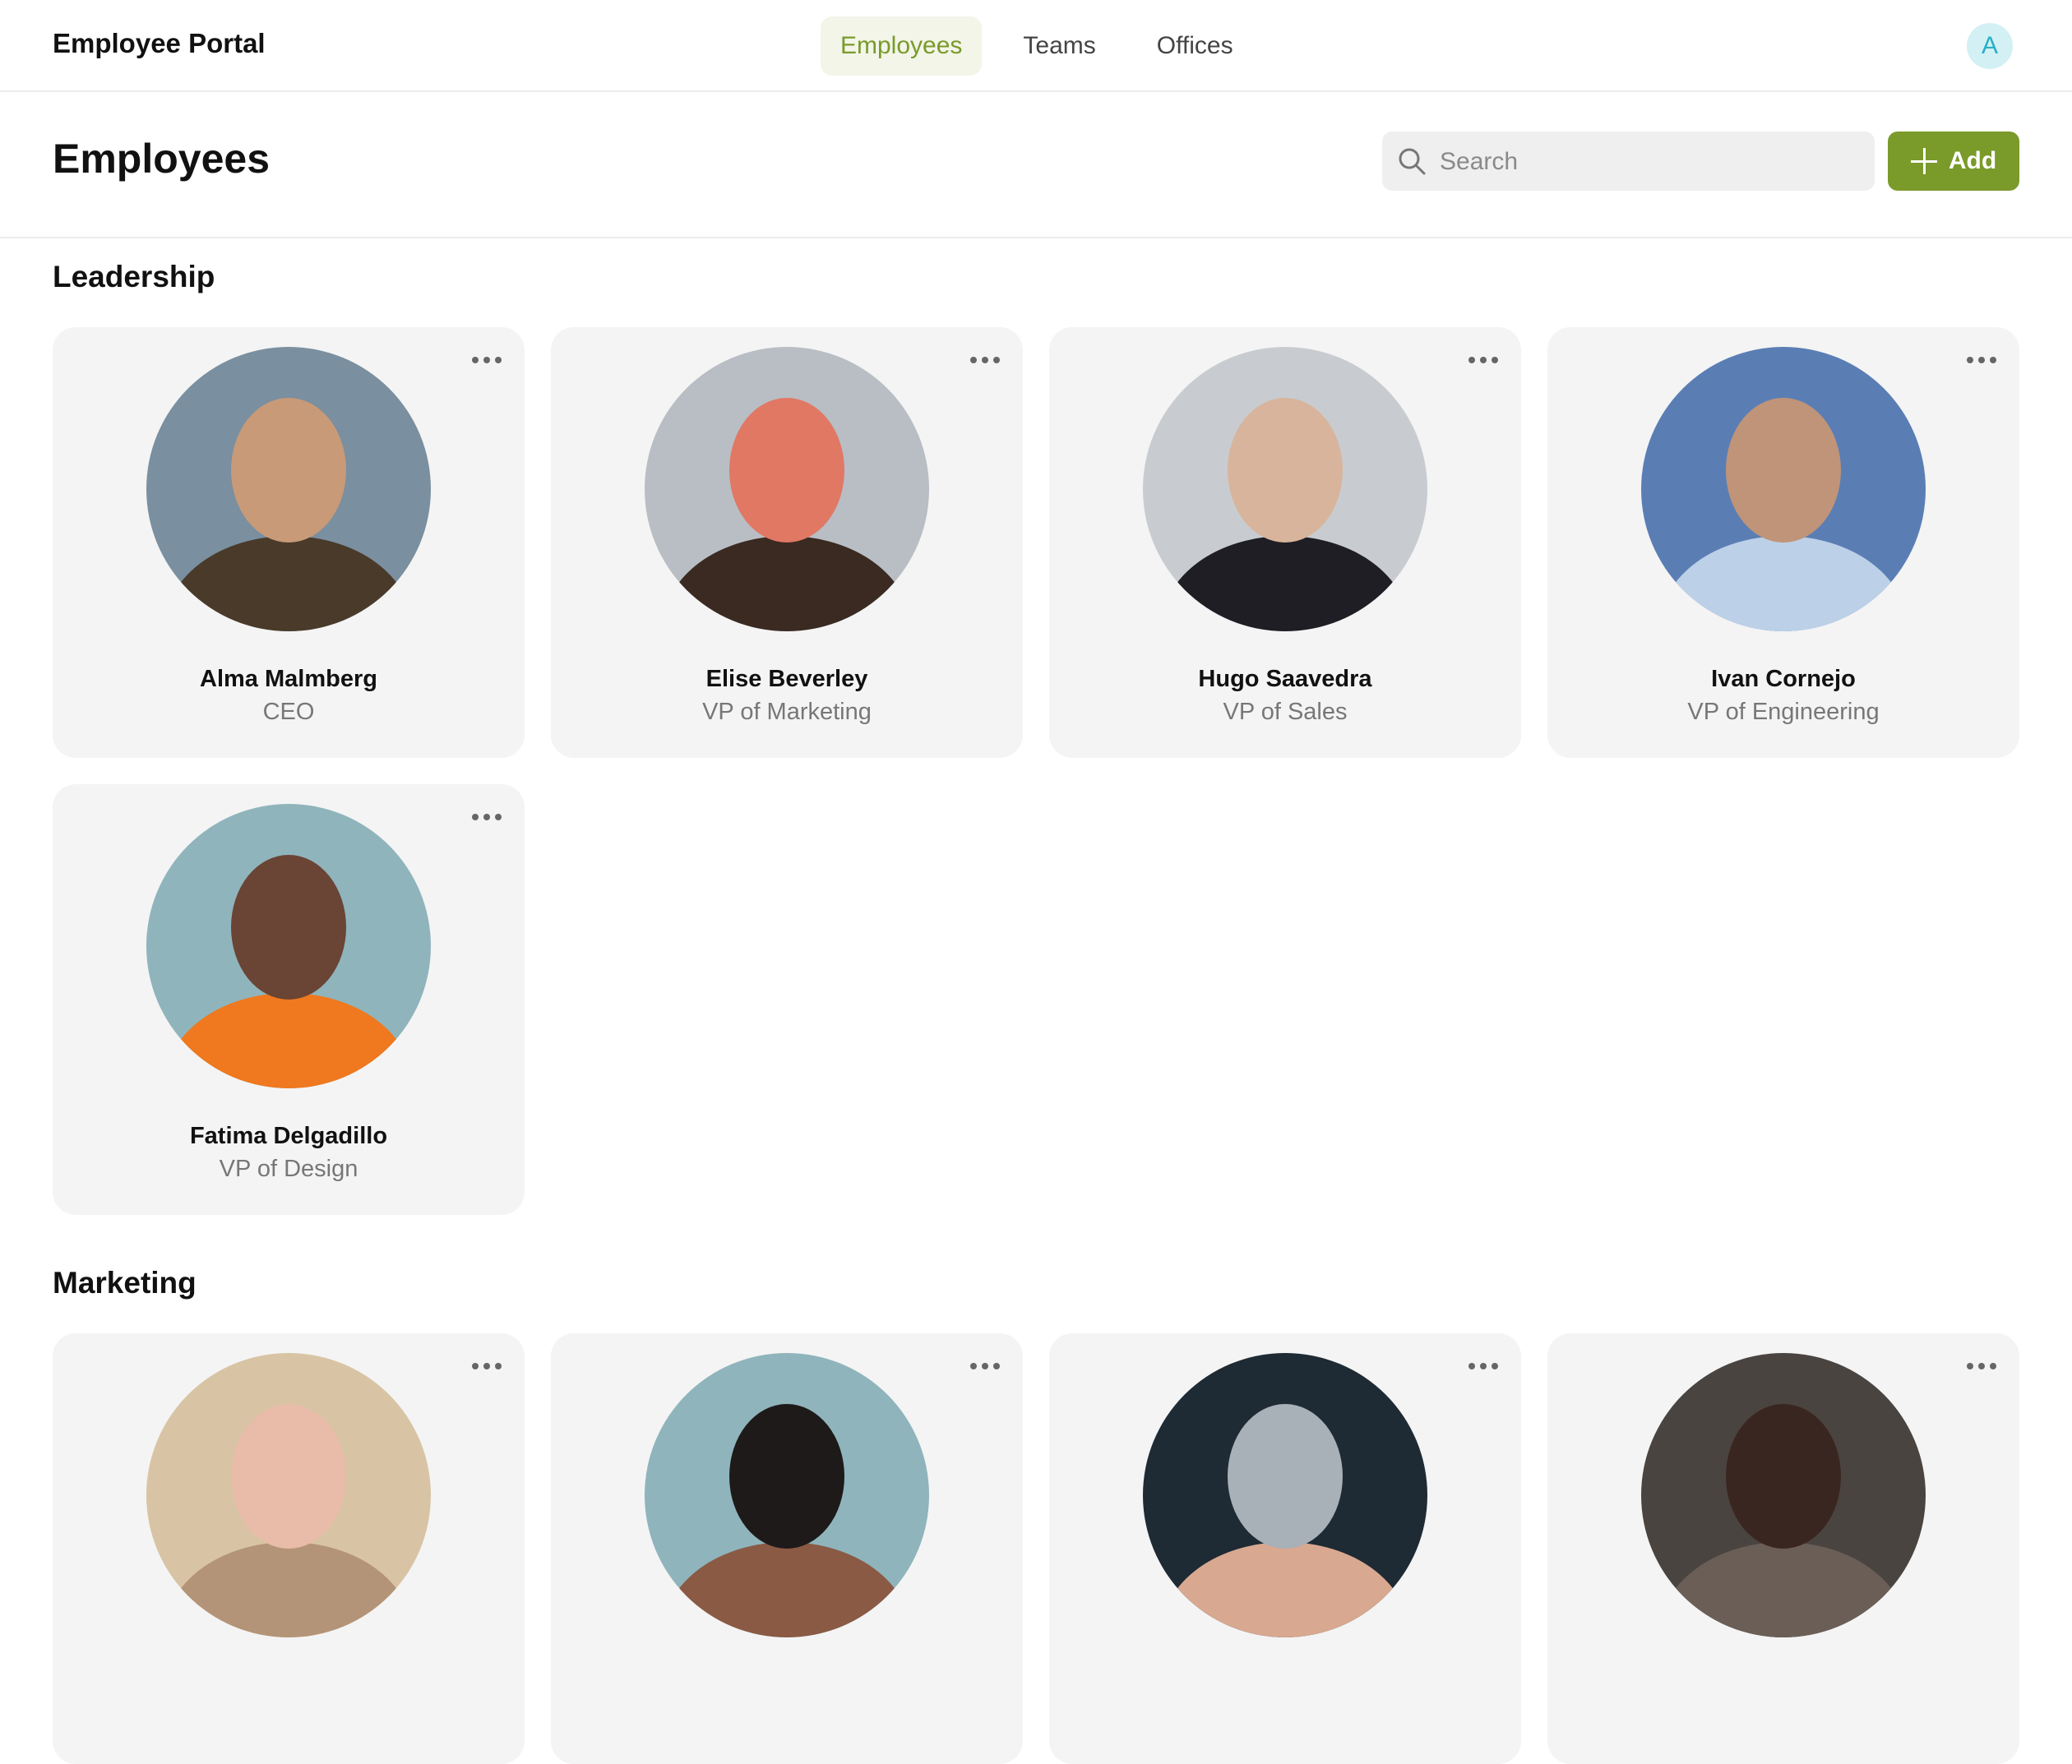  I want to click on employee-card: Elise Beverley VP of Marketing, so click(787, 542).